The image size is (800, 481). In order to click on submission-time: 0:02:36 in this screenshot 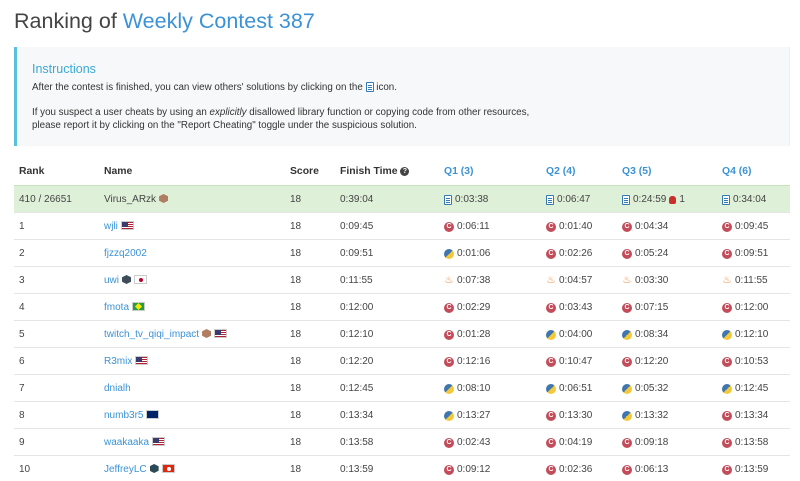, I will do `click(575, 469)`.